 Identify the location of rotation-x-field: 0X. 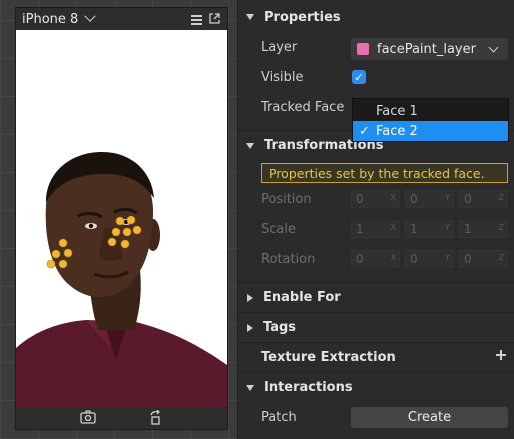
(375, 259).